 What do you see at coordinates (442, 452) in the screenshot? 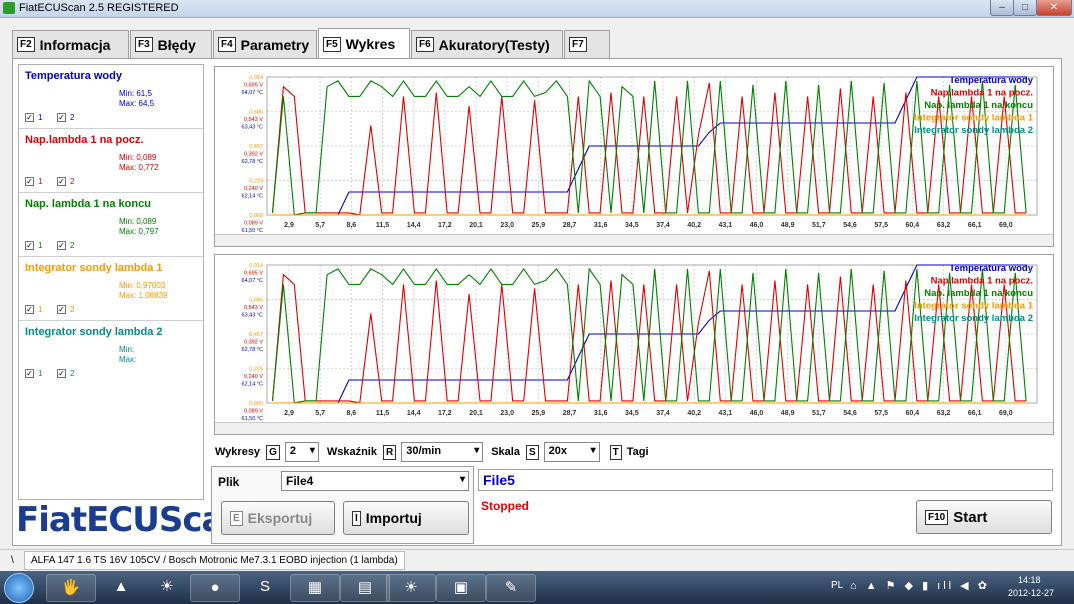
I see `wskaznik-select: 30/min` at bounding box center [442, 452].